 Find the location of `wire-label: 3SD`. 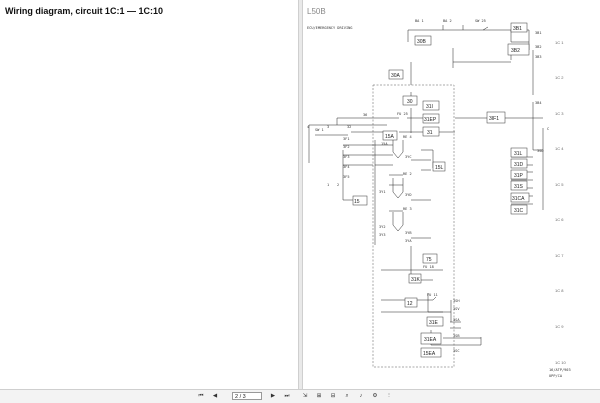

wire-label: 3SD is located at coordinates (540, 151).